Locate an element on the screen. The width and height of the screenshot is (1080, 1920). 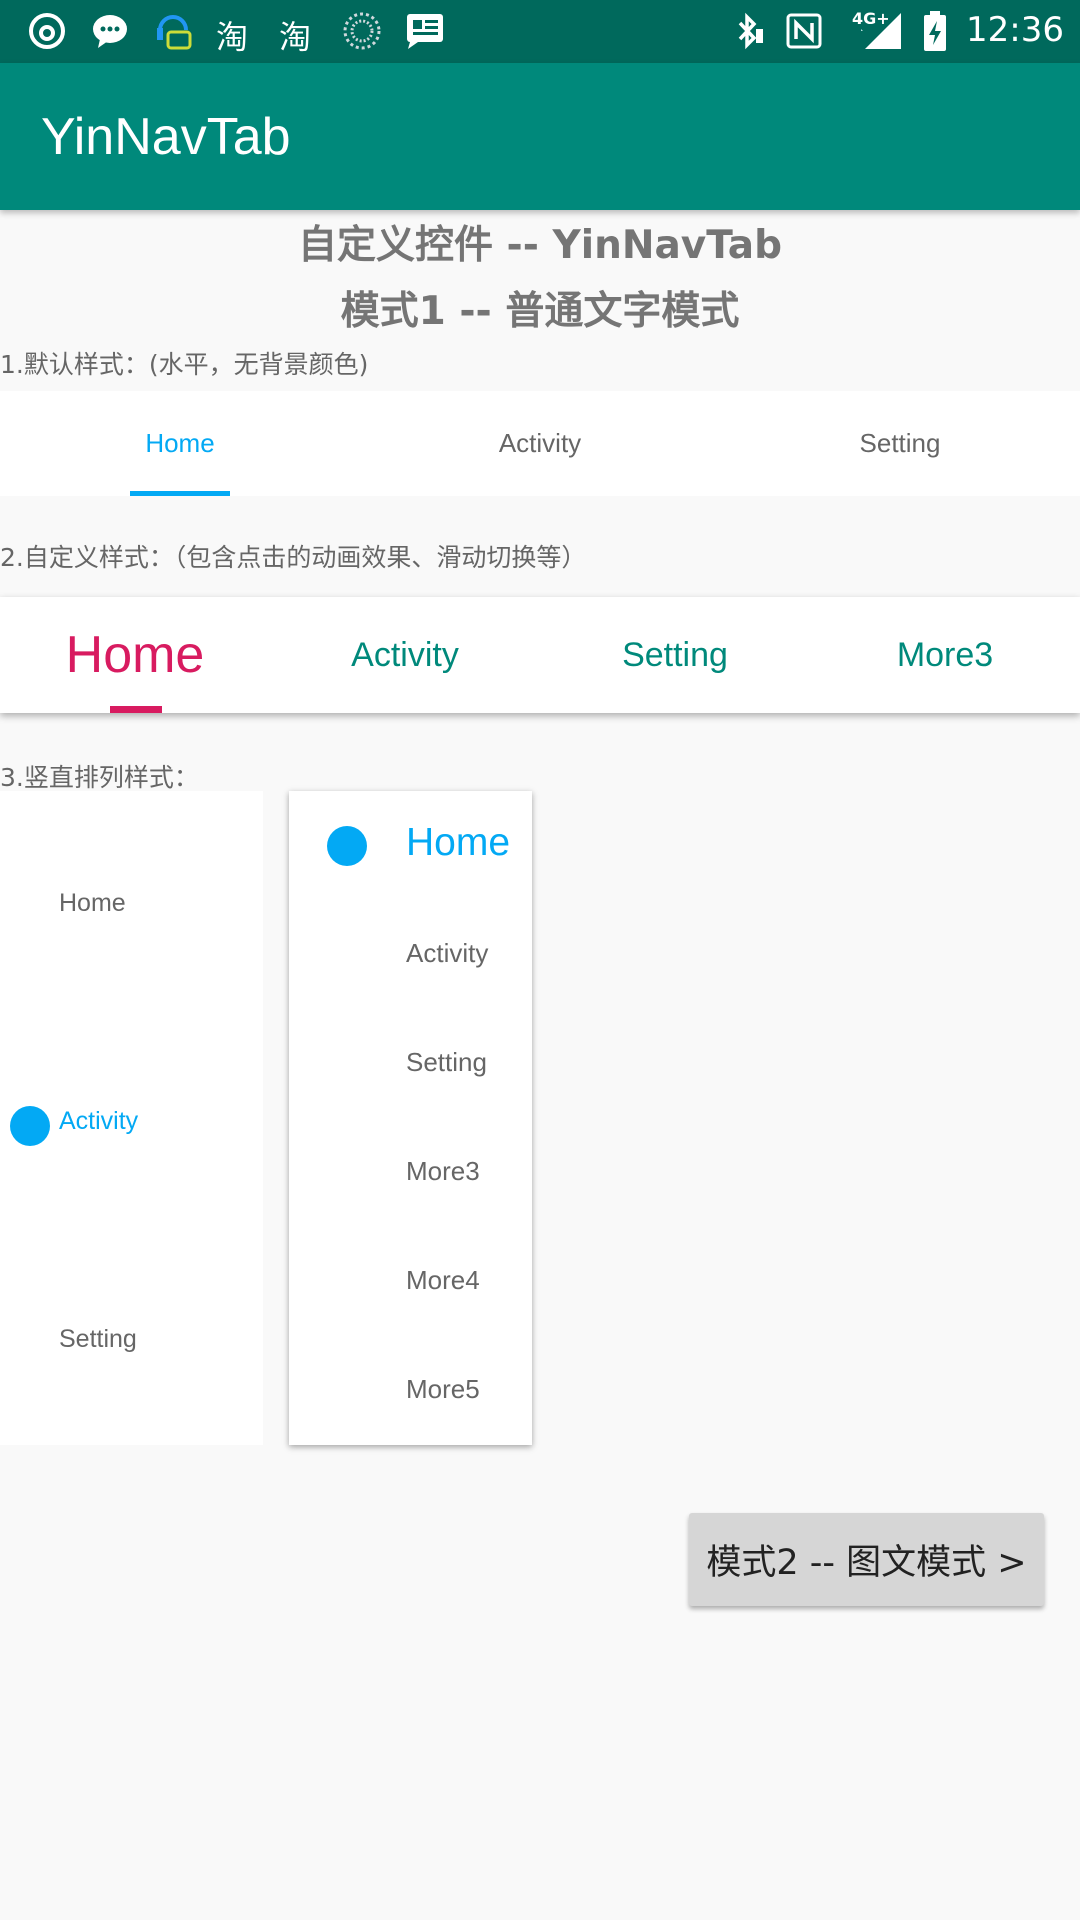
netease-music-icon is located at coordinates (47, 31).